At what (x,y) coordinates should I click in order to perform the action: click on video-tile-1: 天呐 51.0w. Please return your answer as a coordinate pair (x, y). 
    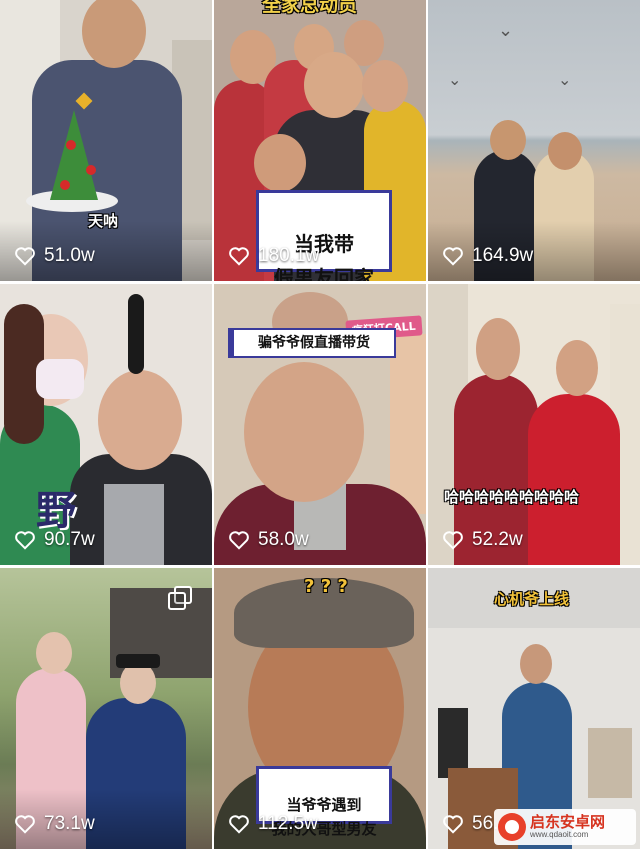
    Looking at the image, I should click on (106, 140).